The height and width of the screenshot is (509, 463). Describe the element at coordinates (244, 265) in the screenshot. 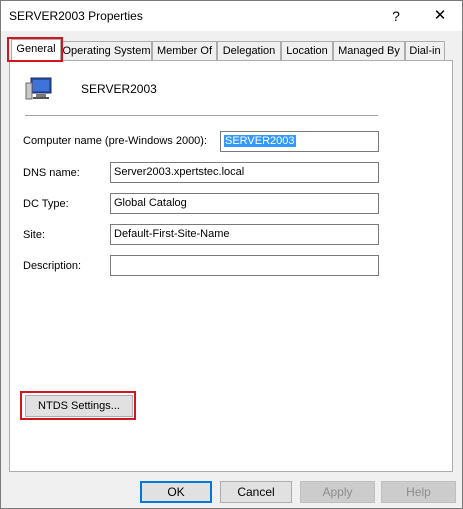

I see `description-field` at that location.